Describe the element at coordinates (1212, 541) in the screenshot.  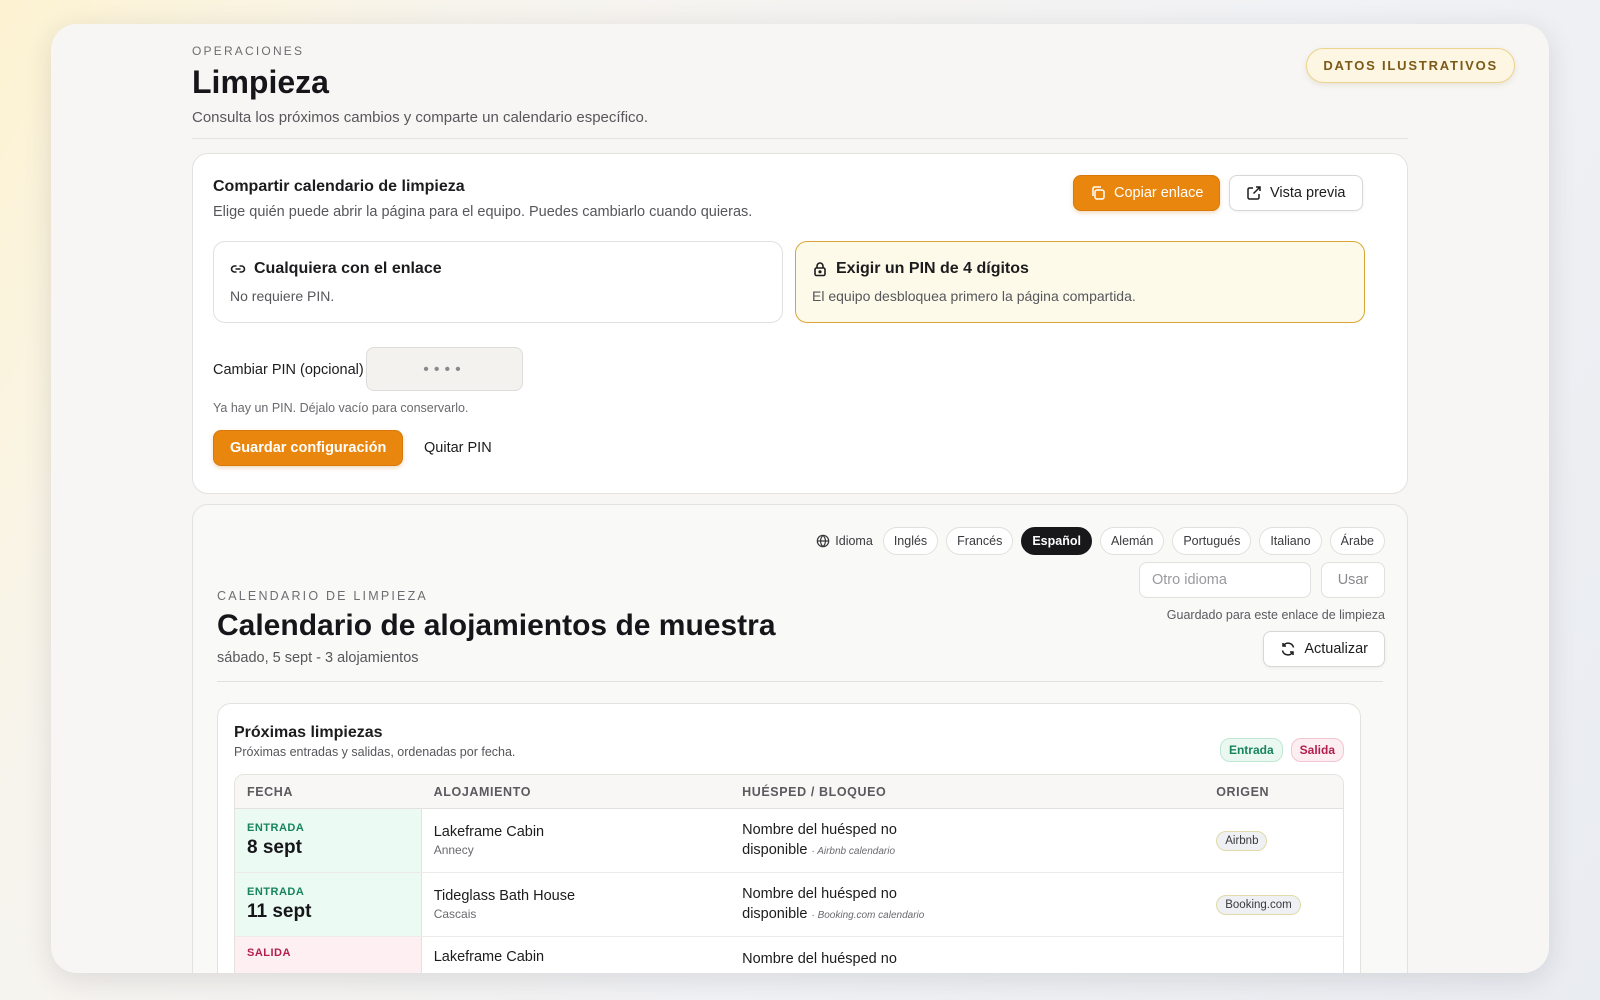
I see `language-chip-pt: Portugués` at that location.